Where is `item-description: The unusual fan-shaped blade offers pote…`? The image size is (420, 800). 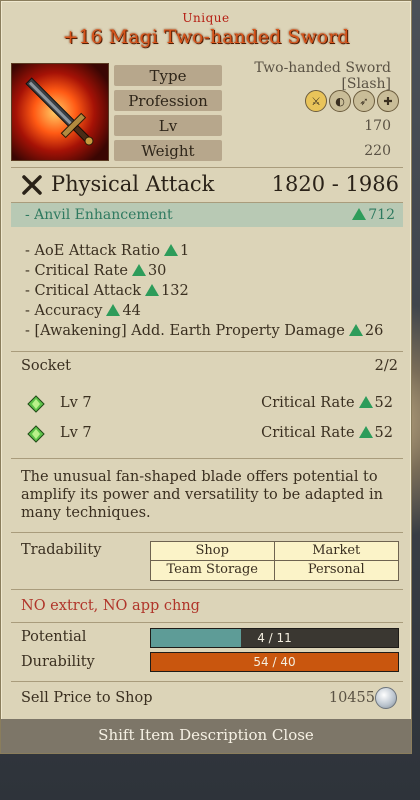 item-description: The unusual fan-shaped blade offers pote… is located at coordinates (202, 495).